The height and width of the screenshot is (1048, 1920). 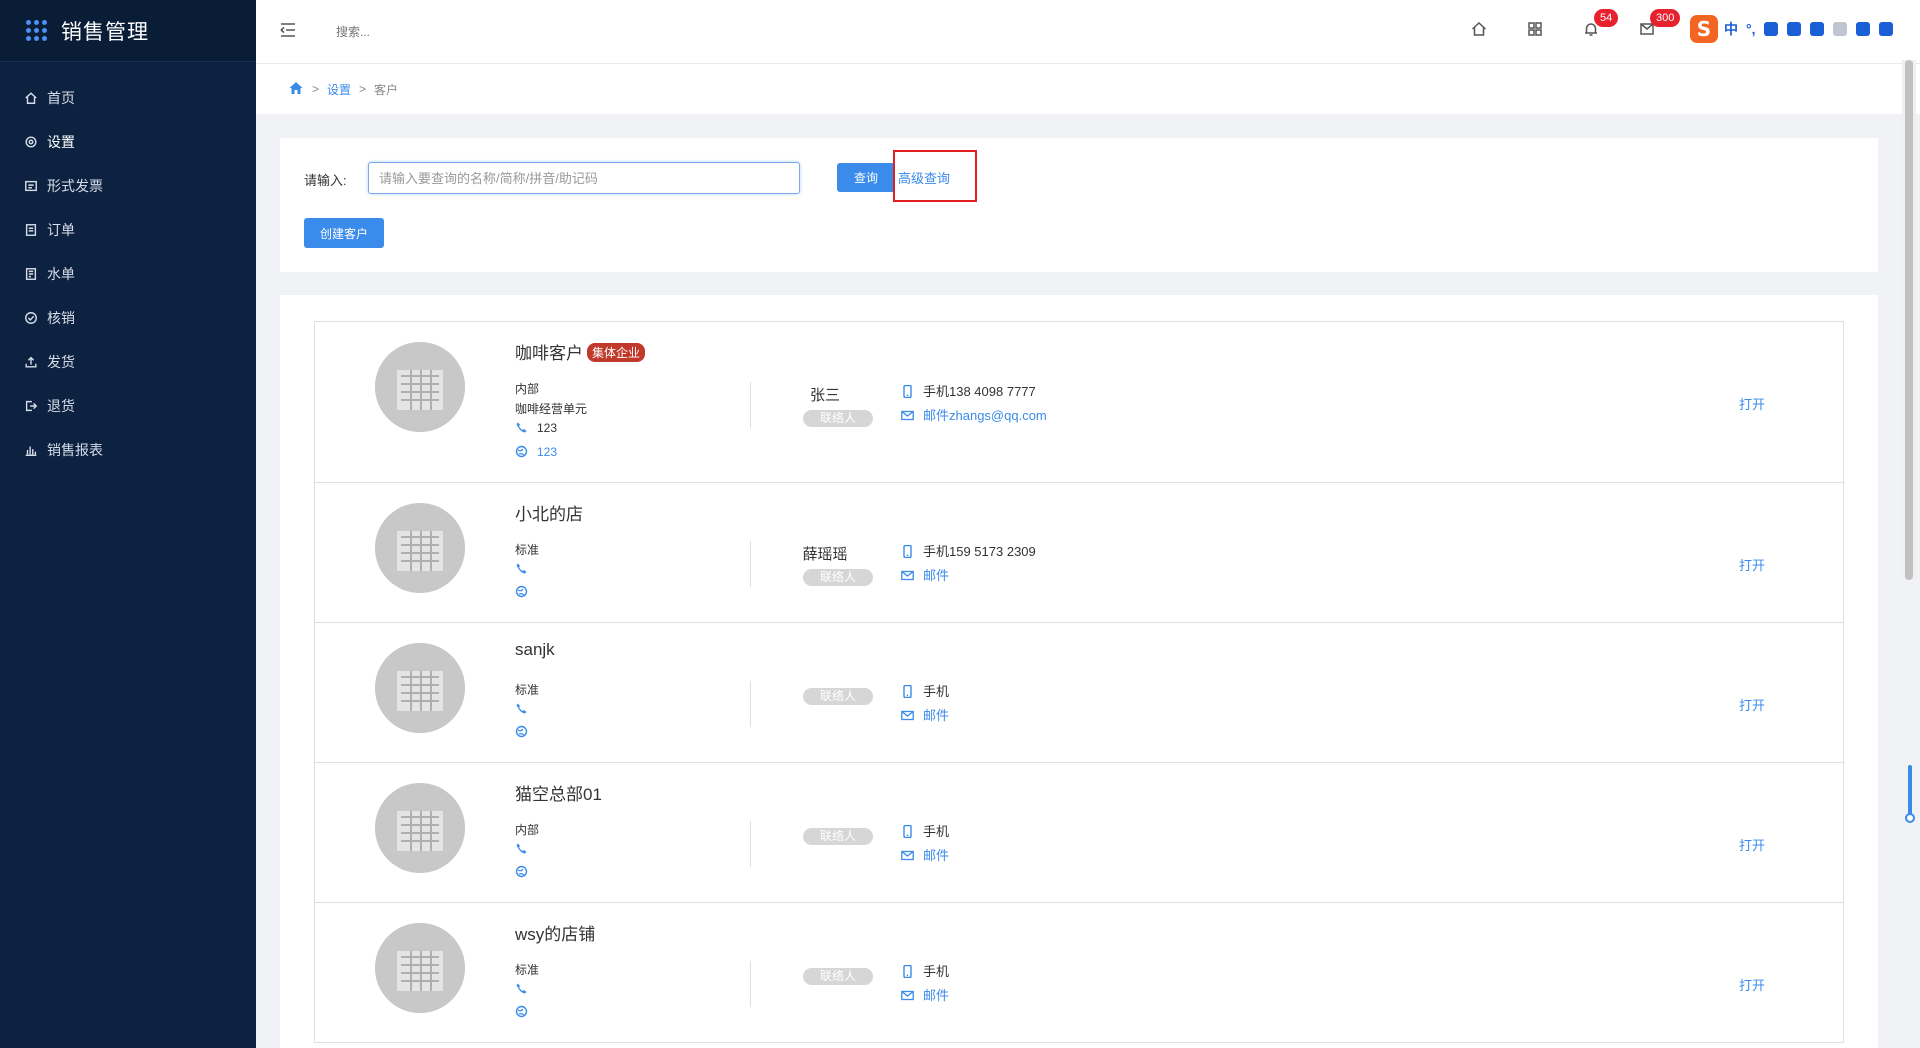 I want to click on sidebar-item-label: 退货, so click(x=61, y=406).